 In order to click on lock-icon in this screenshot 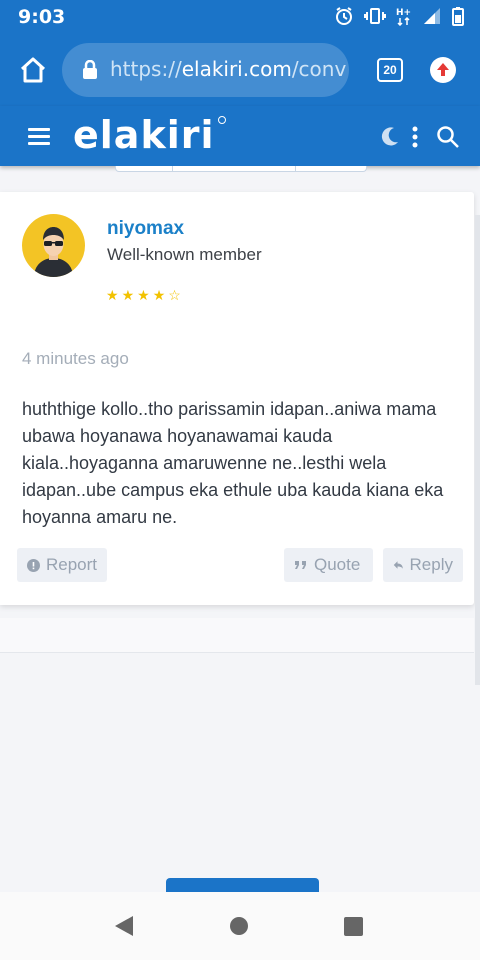, I will do `click(90, 69)`.